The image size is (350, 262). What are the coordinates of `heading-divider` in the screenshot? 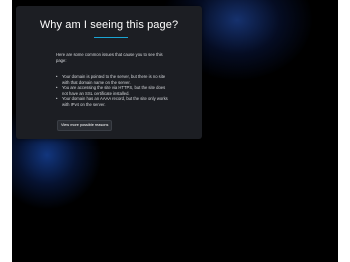 It's located at (111, 37).